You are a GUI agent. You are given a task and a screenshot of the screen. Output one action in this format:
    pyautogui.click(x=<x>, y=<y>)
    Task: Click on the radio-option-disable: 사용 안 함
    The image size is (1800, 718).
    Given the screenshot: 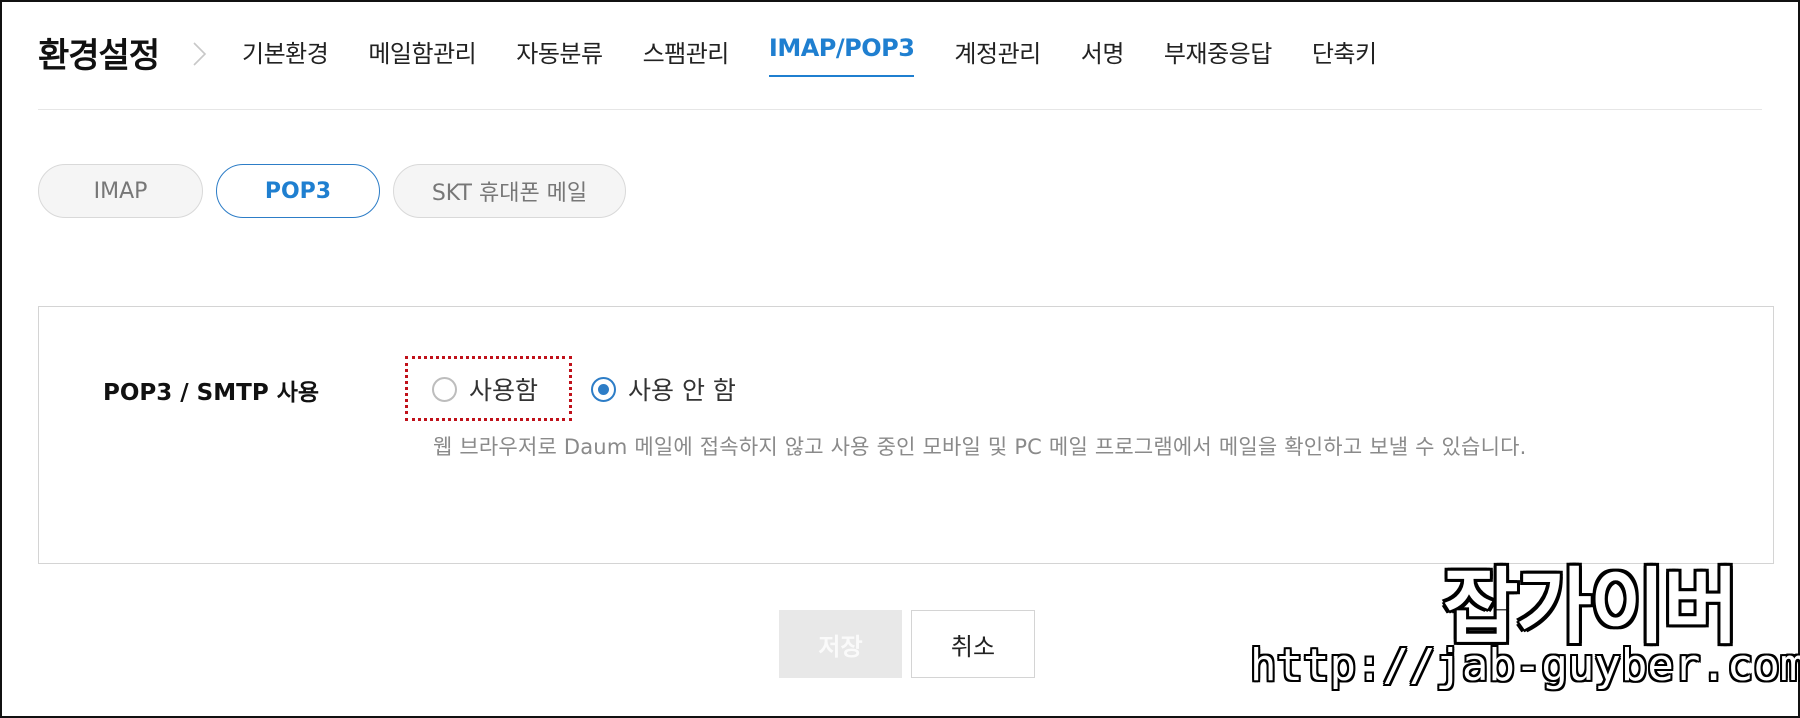 What is the action you would take?
    pyautogui.click(x=663, y=389)
    